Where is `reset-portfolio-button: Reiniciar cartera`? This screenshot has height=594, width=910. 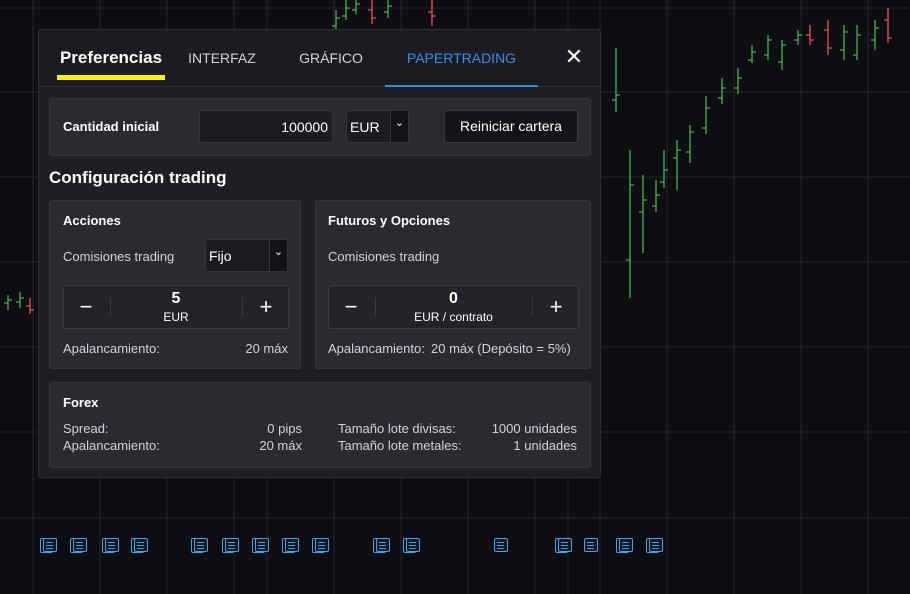 reset-portfolio-button: Reiniciar cartera is located at coordinates (511, 126).